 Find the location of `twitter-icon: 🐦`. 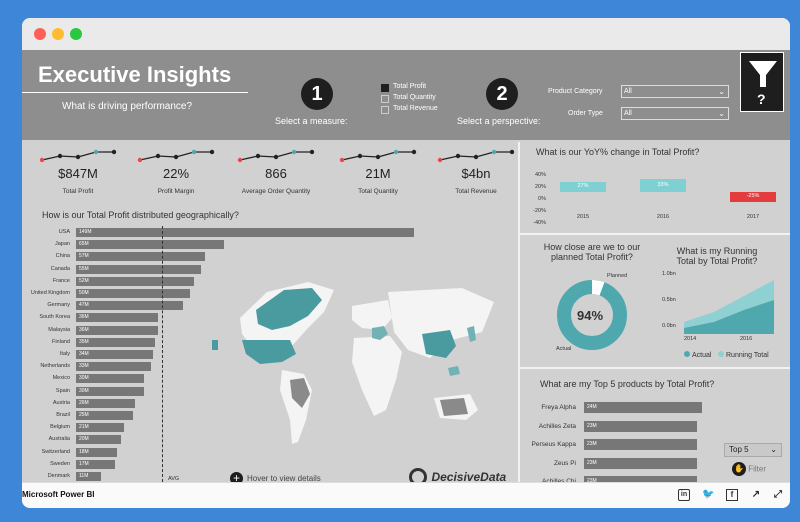

twitter-icon: 🐦 is located at coordinates (708, 495).